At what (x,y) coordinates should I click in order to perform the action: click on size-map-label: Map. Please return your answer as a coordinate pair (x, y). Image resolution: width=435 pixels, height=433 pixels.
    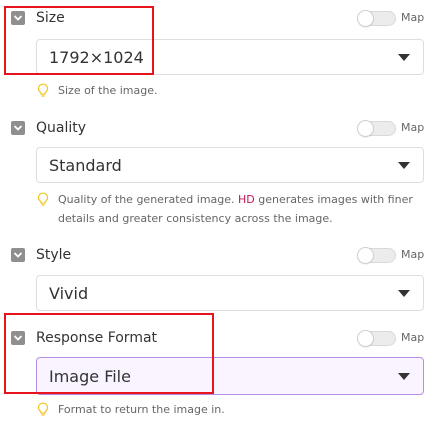
    Looking at the image, I should click on (413, 17).